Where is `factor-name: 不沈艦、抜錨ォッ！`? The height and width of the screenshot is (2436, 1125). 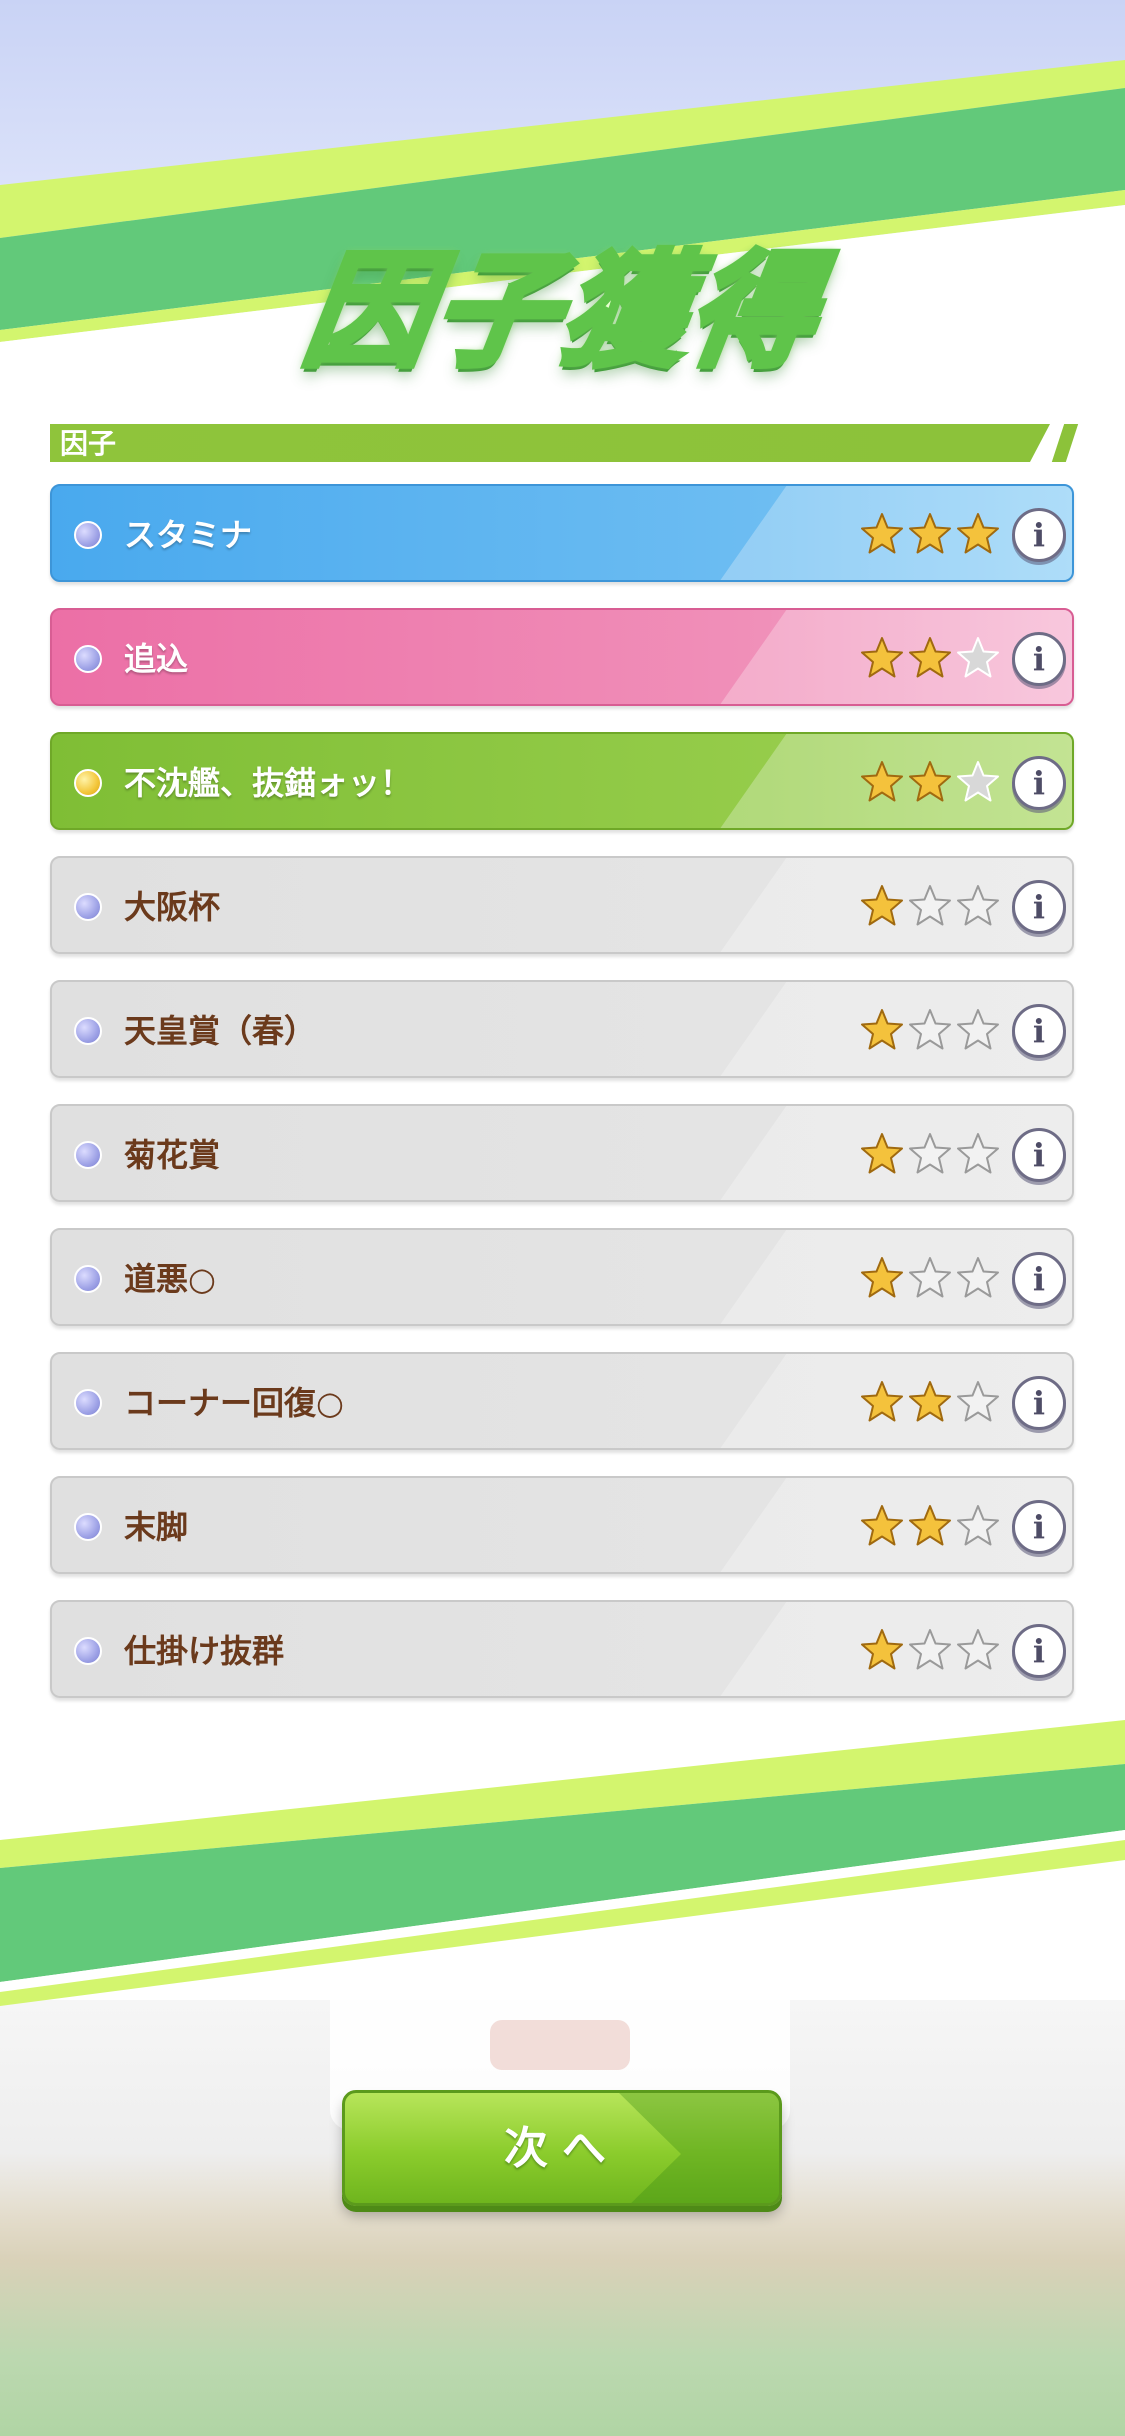
factor-name: 不沈艦、抜錨ォッ！ is located at coordinates (268, 783).